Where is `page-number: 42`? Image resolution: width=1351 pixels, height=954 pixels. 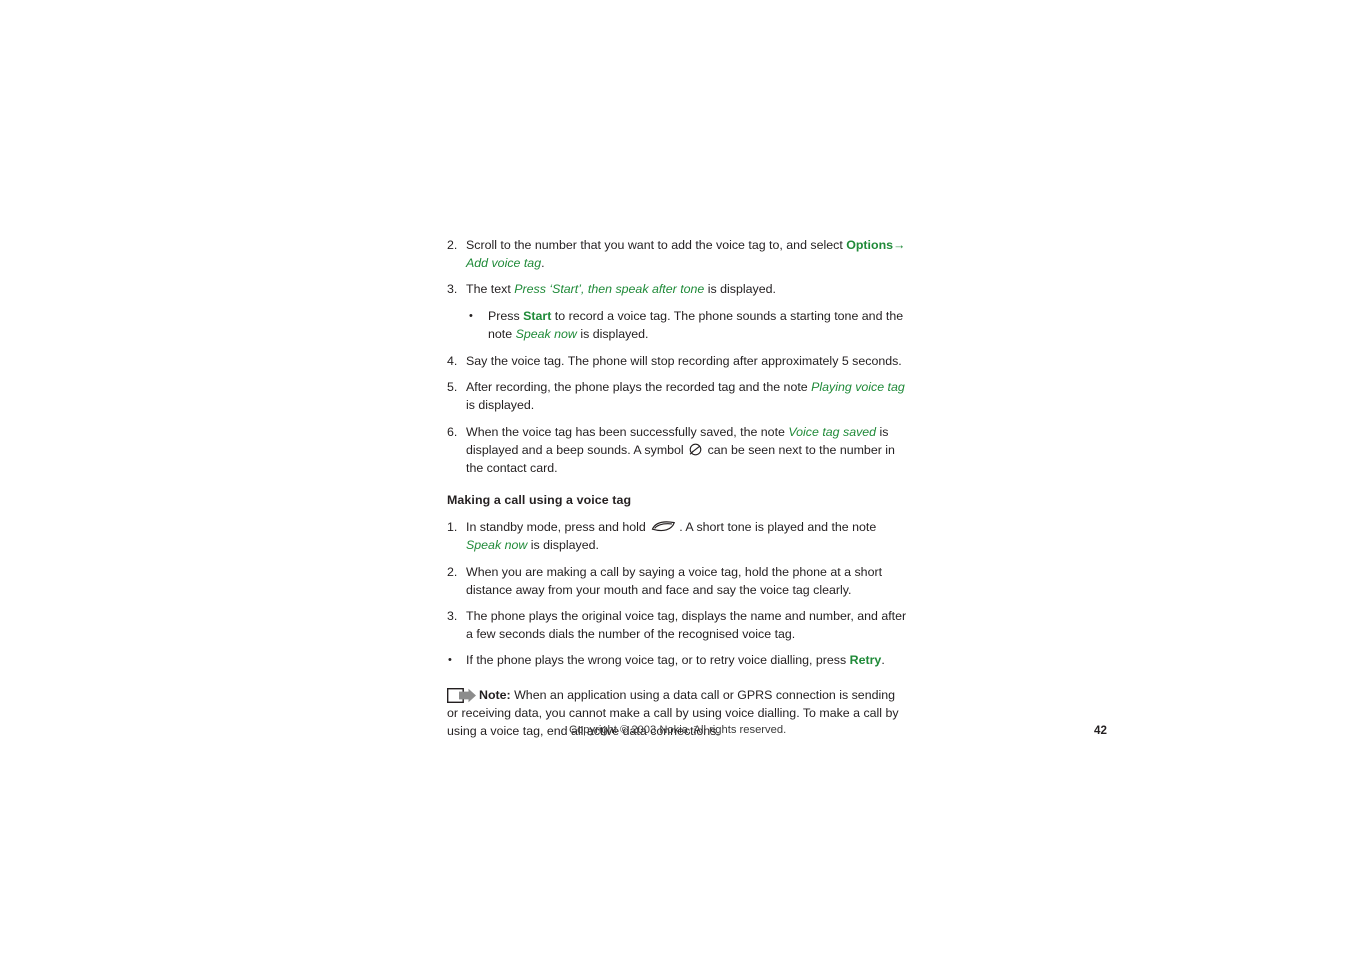
page-number: 42 is located at coordinates (1100, 730).